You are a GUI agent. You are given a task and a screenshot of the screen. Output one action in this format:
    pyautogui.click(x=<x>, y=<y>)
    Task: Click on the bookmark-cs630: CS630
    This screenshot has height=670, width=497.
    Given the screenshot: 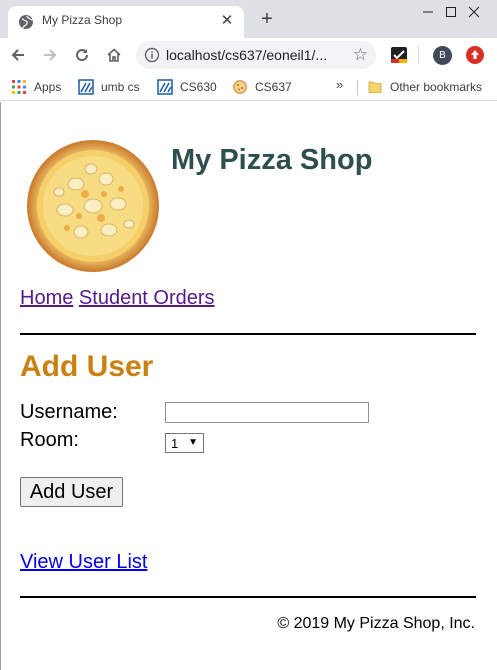 What is the action you would take?
    pyautogui.click(x=187, y=87)
    